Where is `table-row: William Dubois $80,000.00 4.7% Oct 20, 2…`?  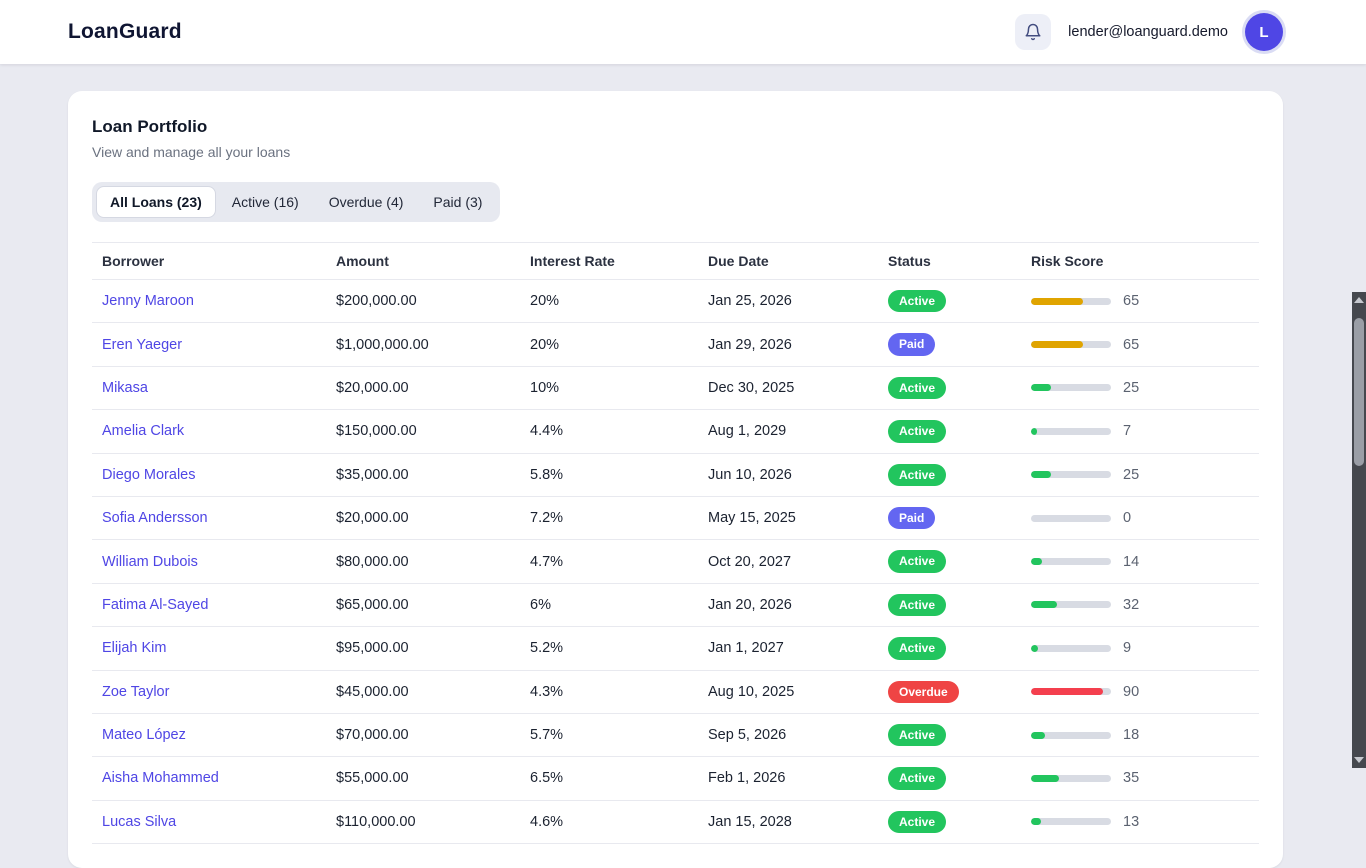 table-row: William Dubois $80,000.00 4.7% Oct 20, 2… is located at coordinates (675, 562).